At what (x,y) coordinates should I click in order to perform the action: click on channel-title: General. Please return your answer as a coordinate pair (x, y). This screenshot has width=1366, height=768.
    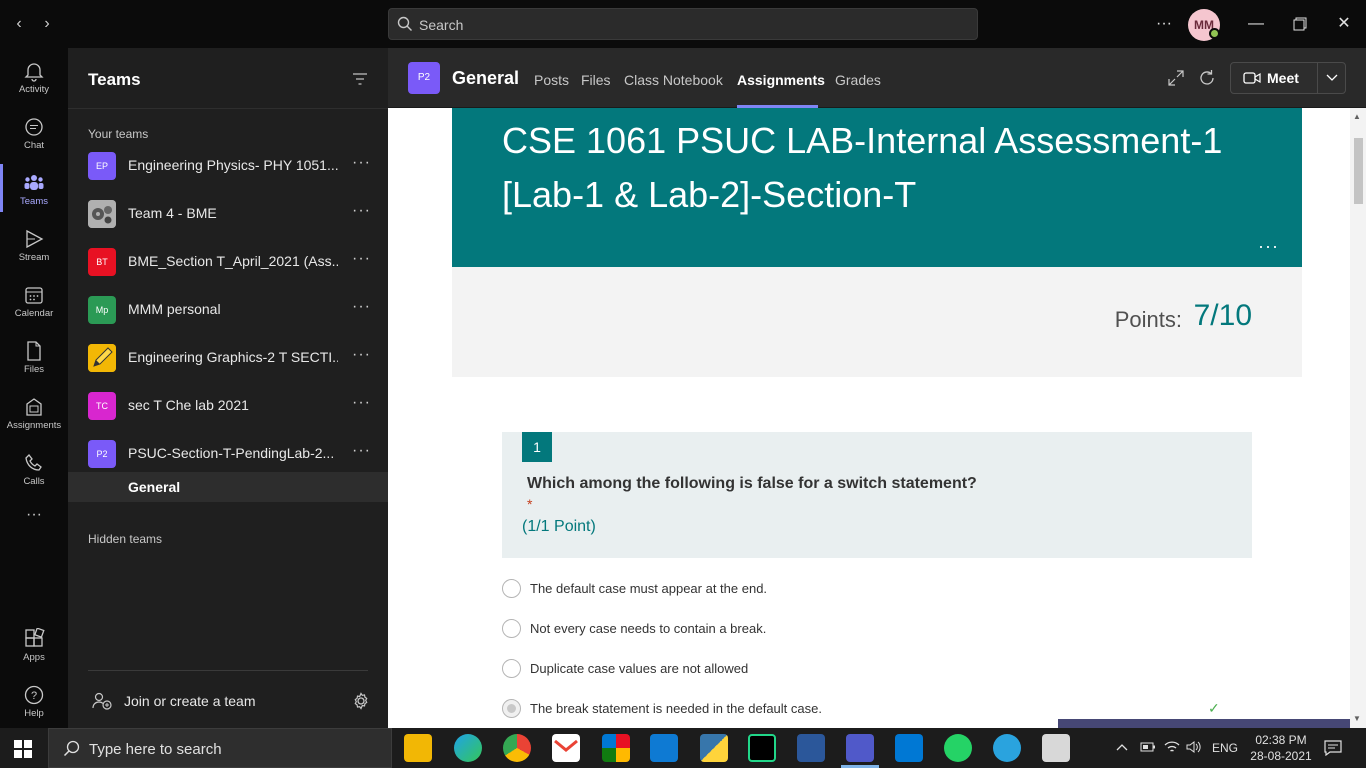
    Looking at the image, I should click on (486, 78).